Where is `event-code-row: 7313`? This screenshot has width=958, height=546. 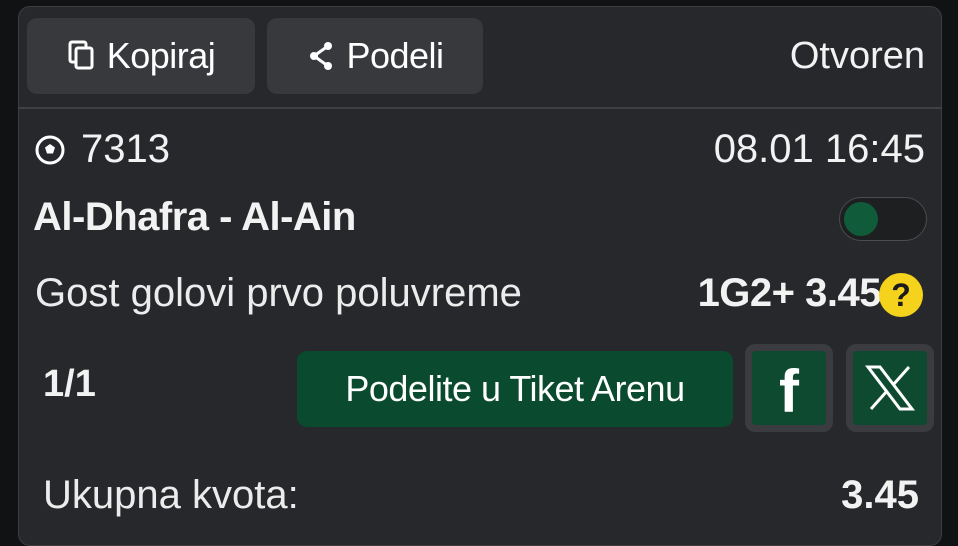 event-code-row: 7313 is located at coordinates (102, 149).